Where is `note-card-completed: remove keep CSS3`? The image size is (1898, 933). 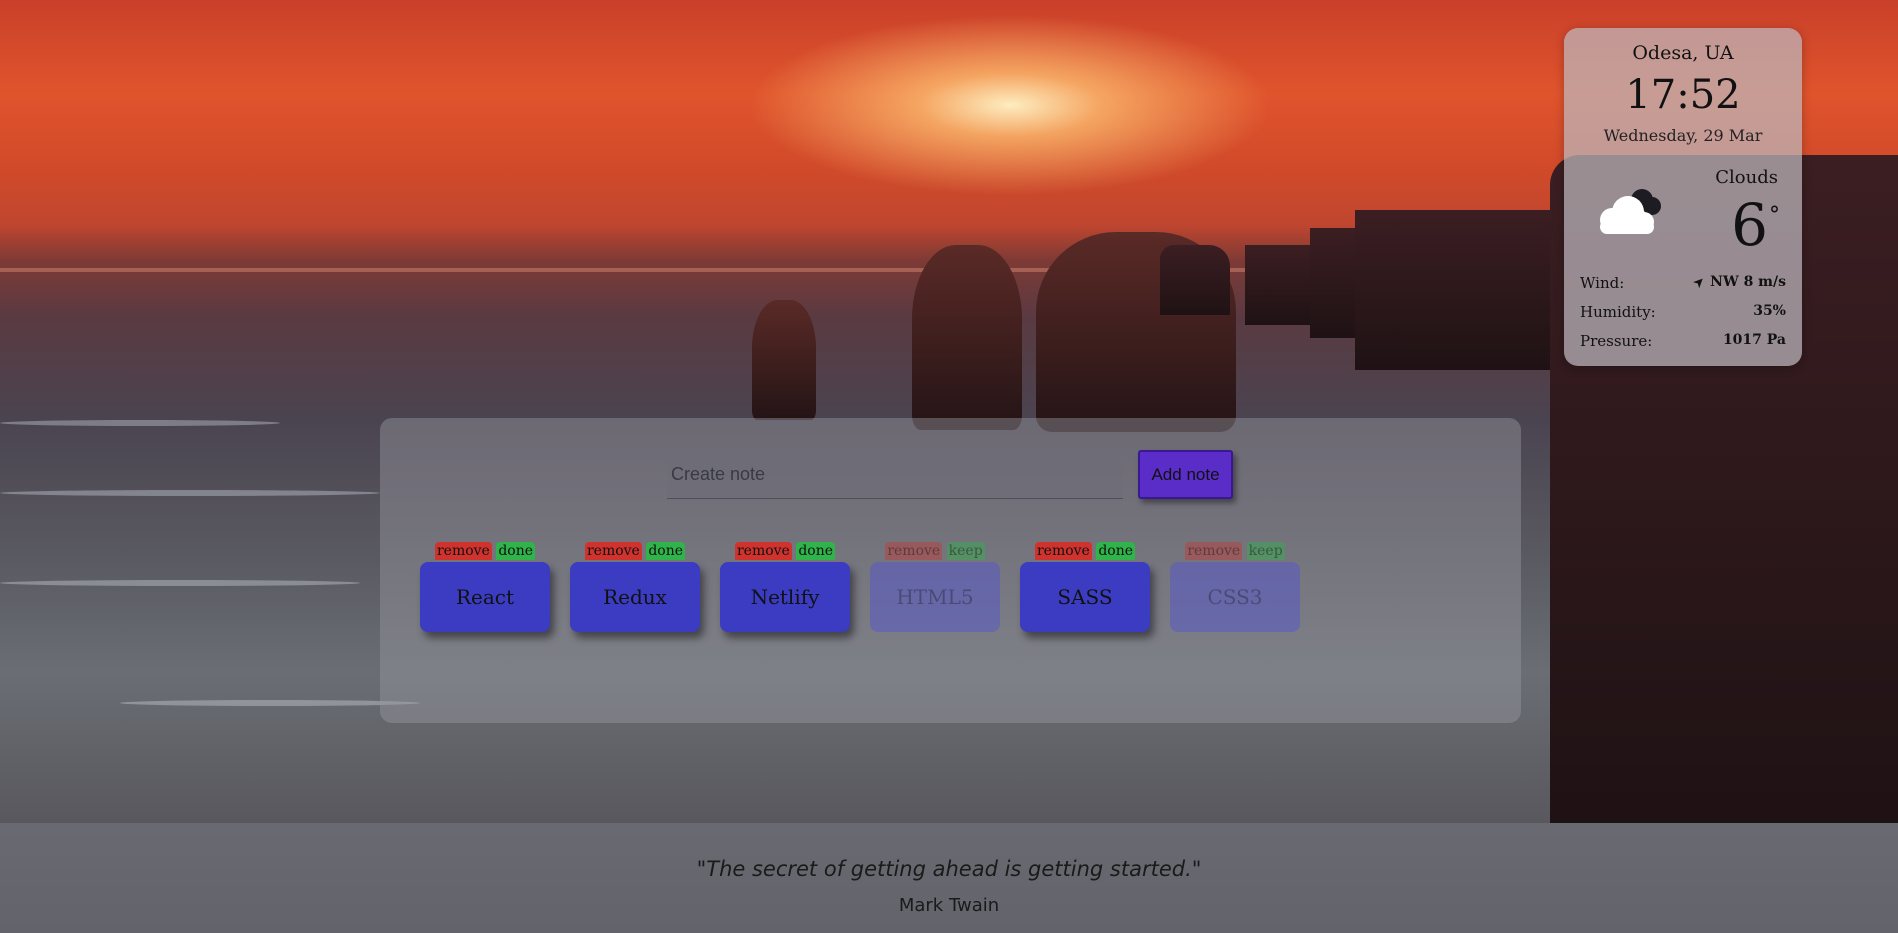 note-card-completed: remove keep CSS3 is located at coordinates (1235, 587).